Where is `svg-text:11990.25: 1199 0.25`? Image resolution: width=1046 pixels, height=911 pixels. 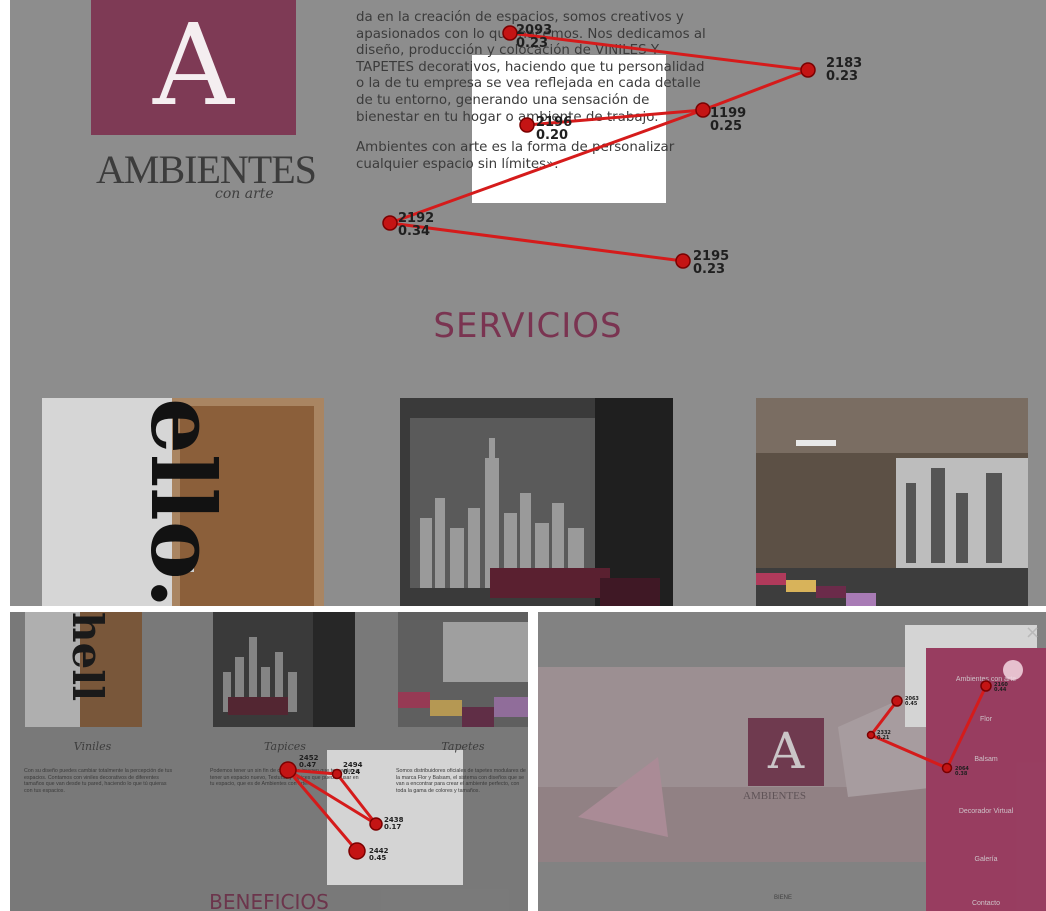 svg-text:11990.25: 1199 0.25 is located at coordinates (728, 120).